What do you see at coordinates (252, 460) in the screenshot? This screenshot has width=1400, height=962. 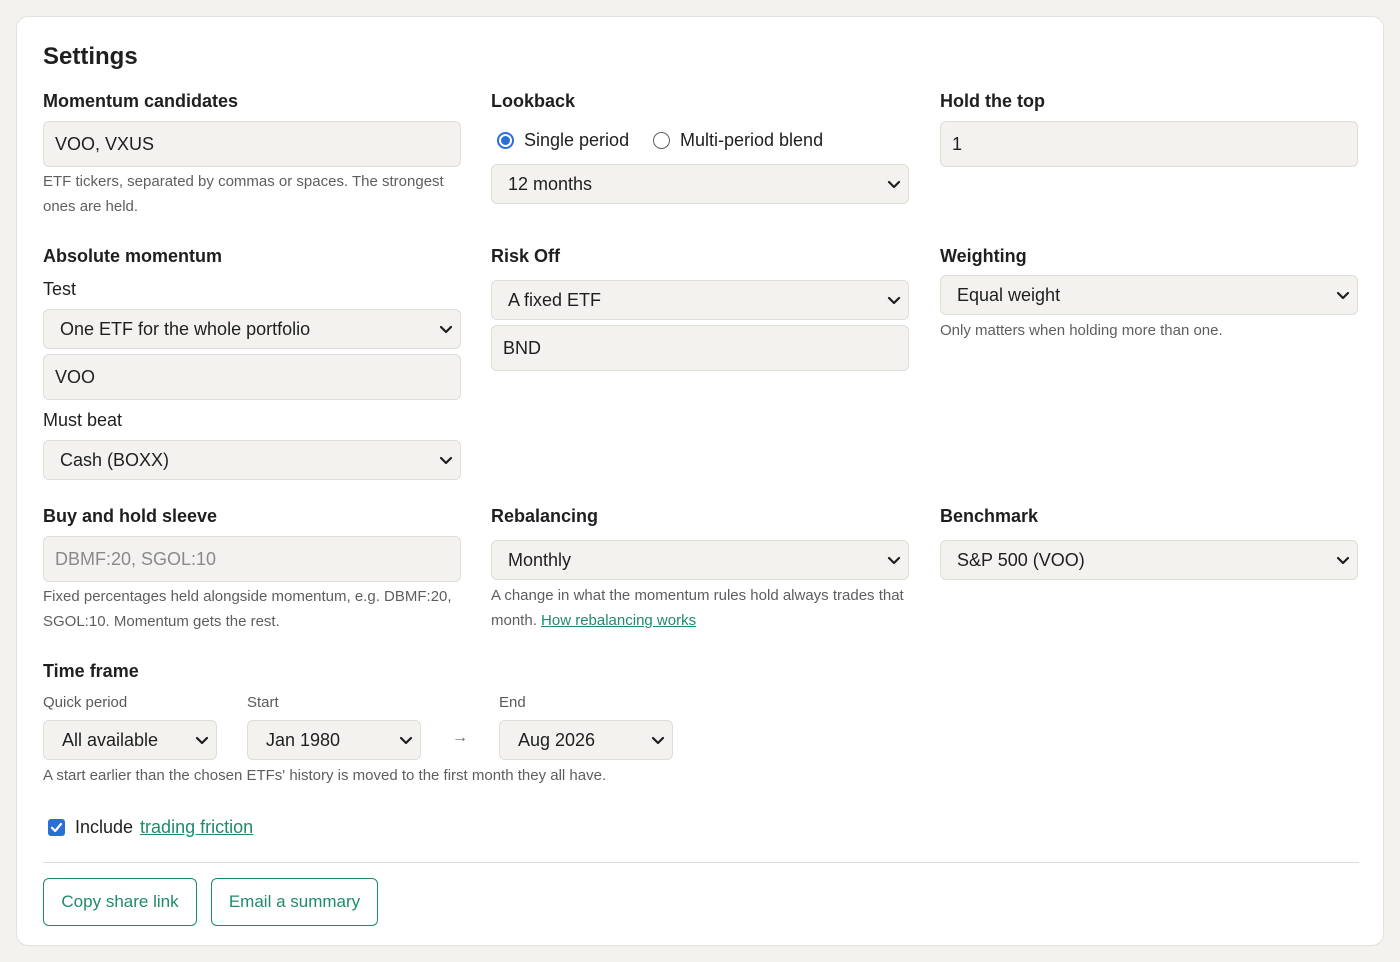 I see `must-beat-select: Cash (BOXX)` at bounding box center [252, 460].